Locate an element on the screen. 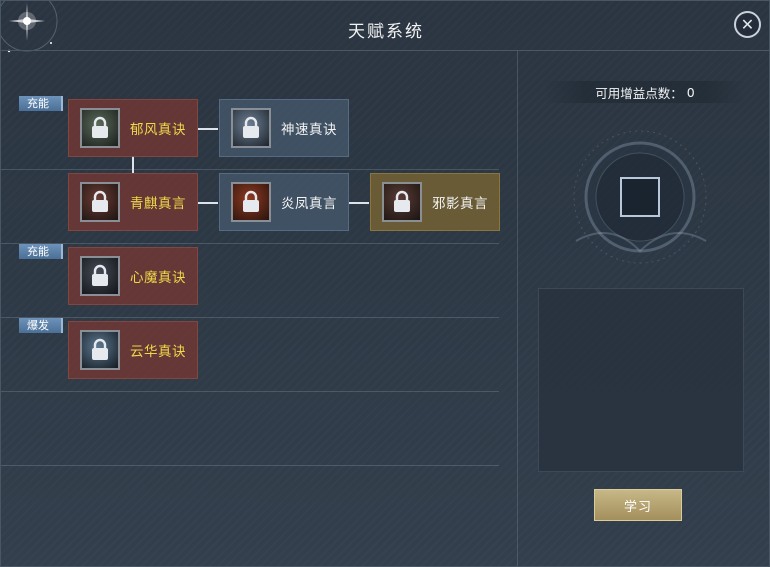 The height and width of the screenshot is (567, 770). cloud-skill-icon is located at coordinates (100, 350).